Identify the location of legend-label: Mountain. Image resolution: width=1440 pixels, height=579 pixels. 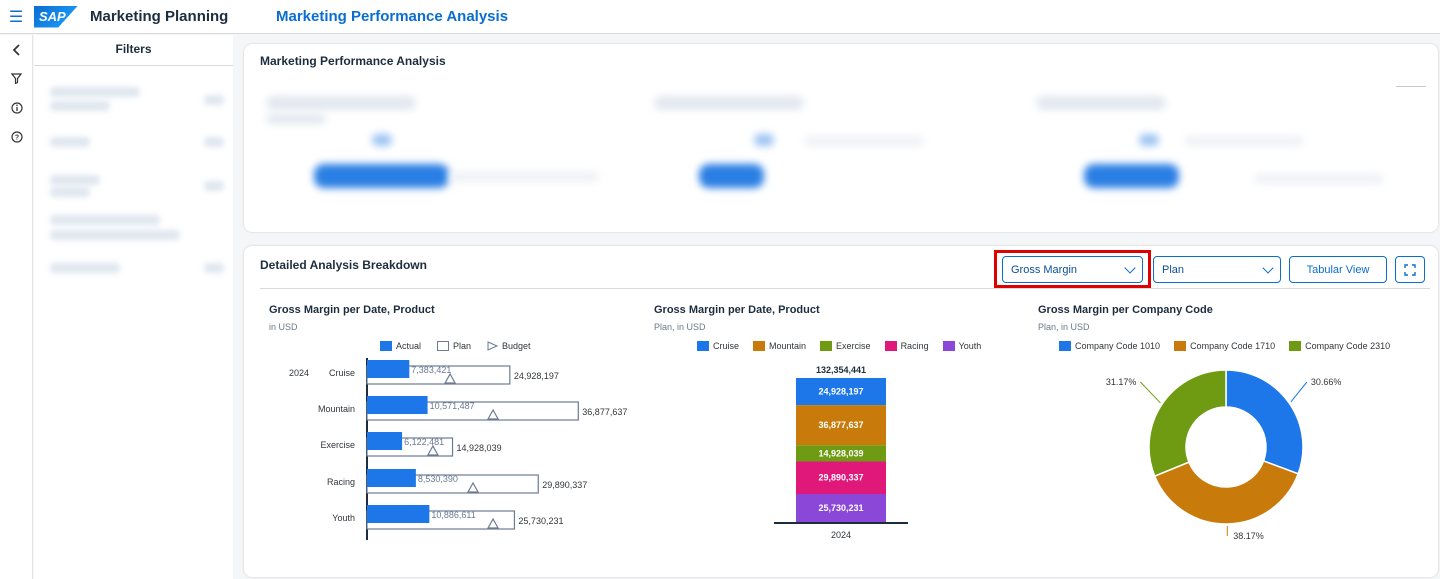
(788, 346).